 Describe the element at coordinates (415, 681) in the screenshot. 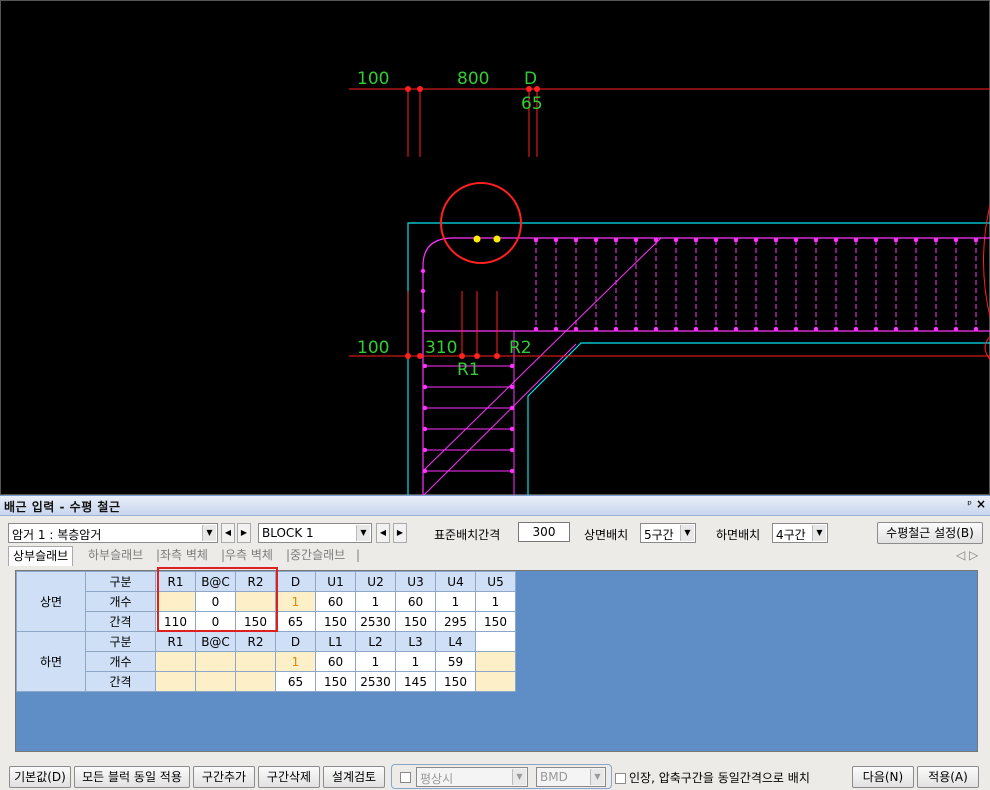

I see `grid-cell: 145` at that location.